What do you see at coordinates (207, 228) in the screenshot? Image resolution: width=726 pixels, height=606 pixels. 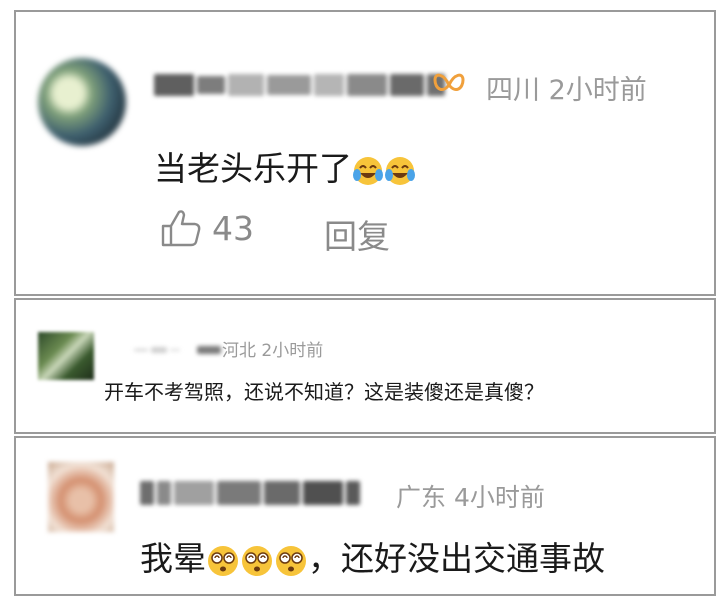 I see `like-button: 43` at bounding box center [207, 228].